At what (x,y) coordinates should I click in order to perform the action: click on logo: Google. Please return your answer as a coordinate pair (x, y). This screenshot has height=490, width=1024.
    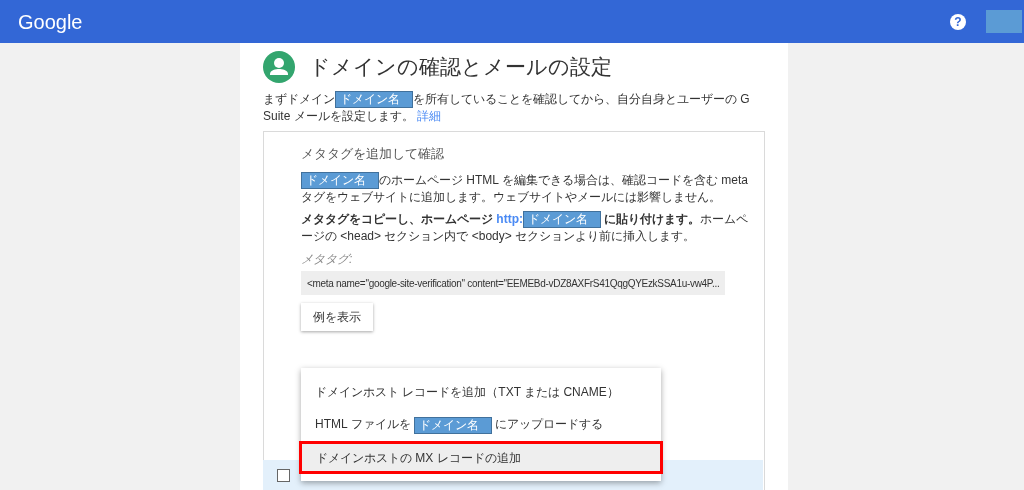
    Looking at the image, I should click on (50, 21).